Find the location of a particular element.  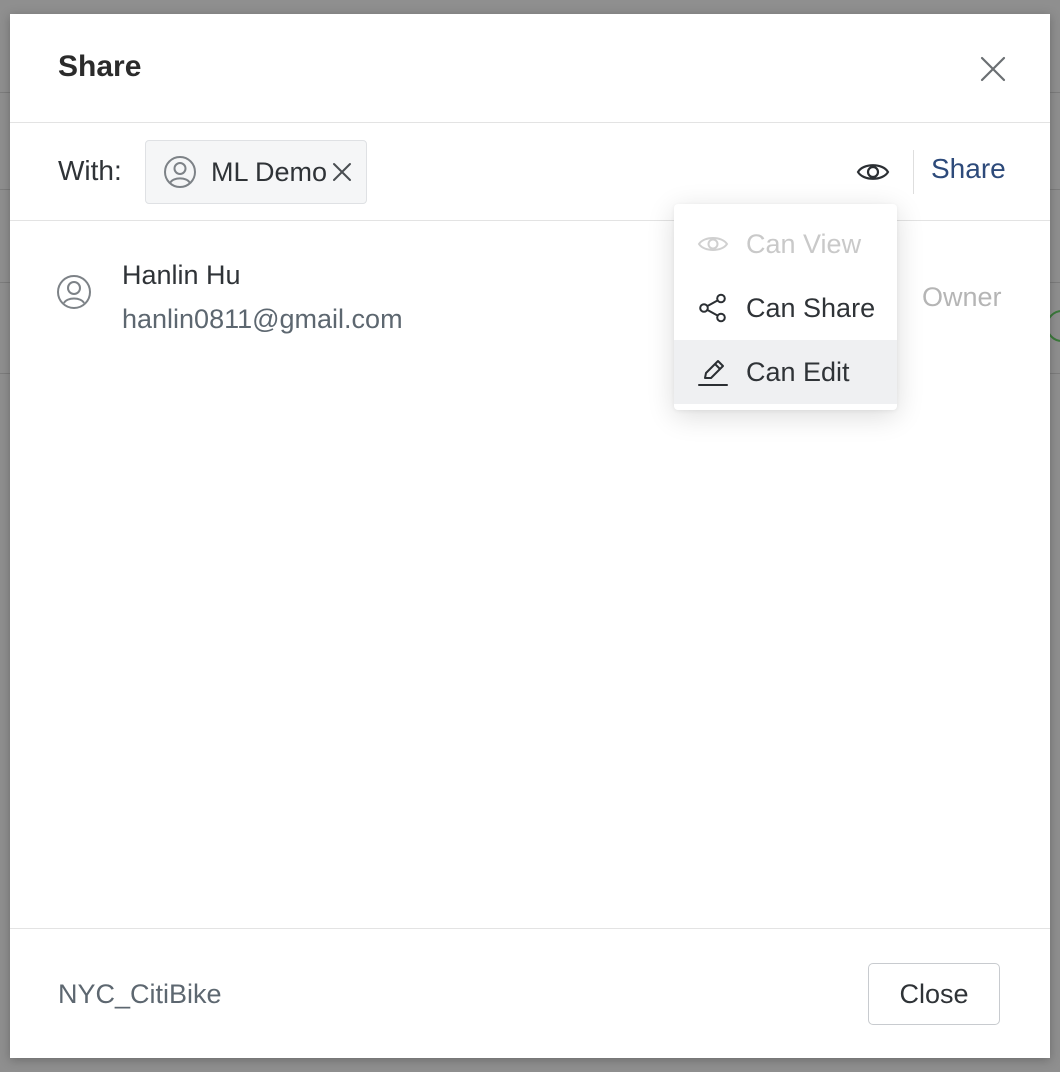

pencil-icon is located at coordinates (713, 372).